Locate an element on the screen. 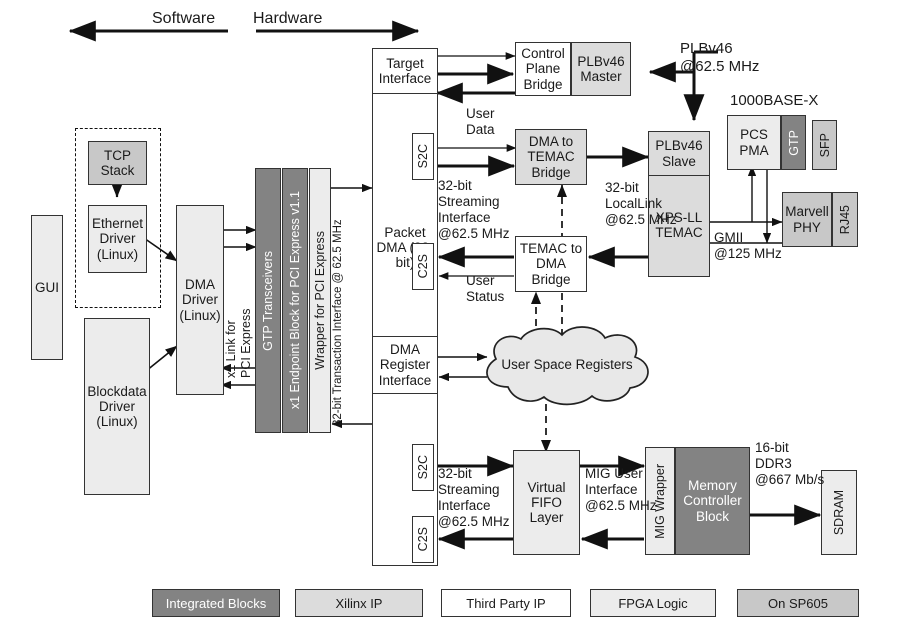 The image size is (907, 623). port-c2s-top: C2S is located at coordinates (423, 266).